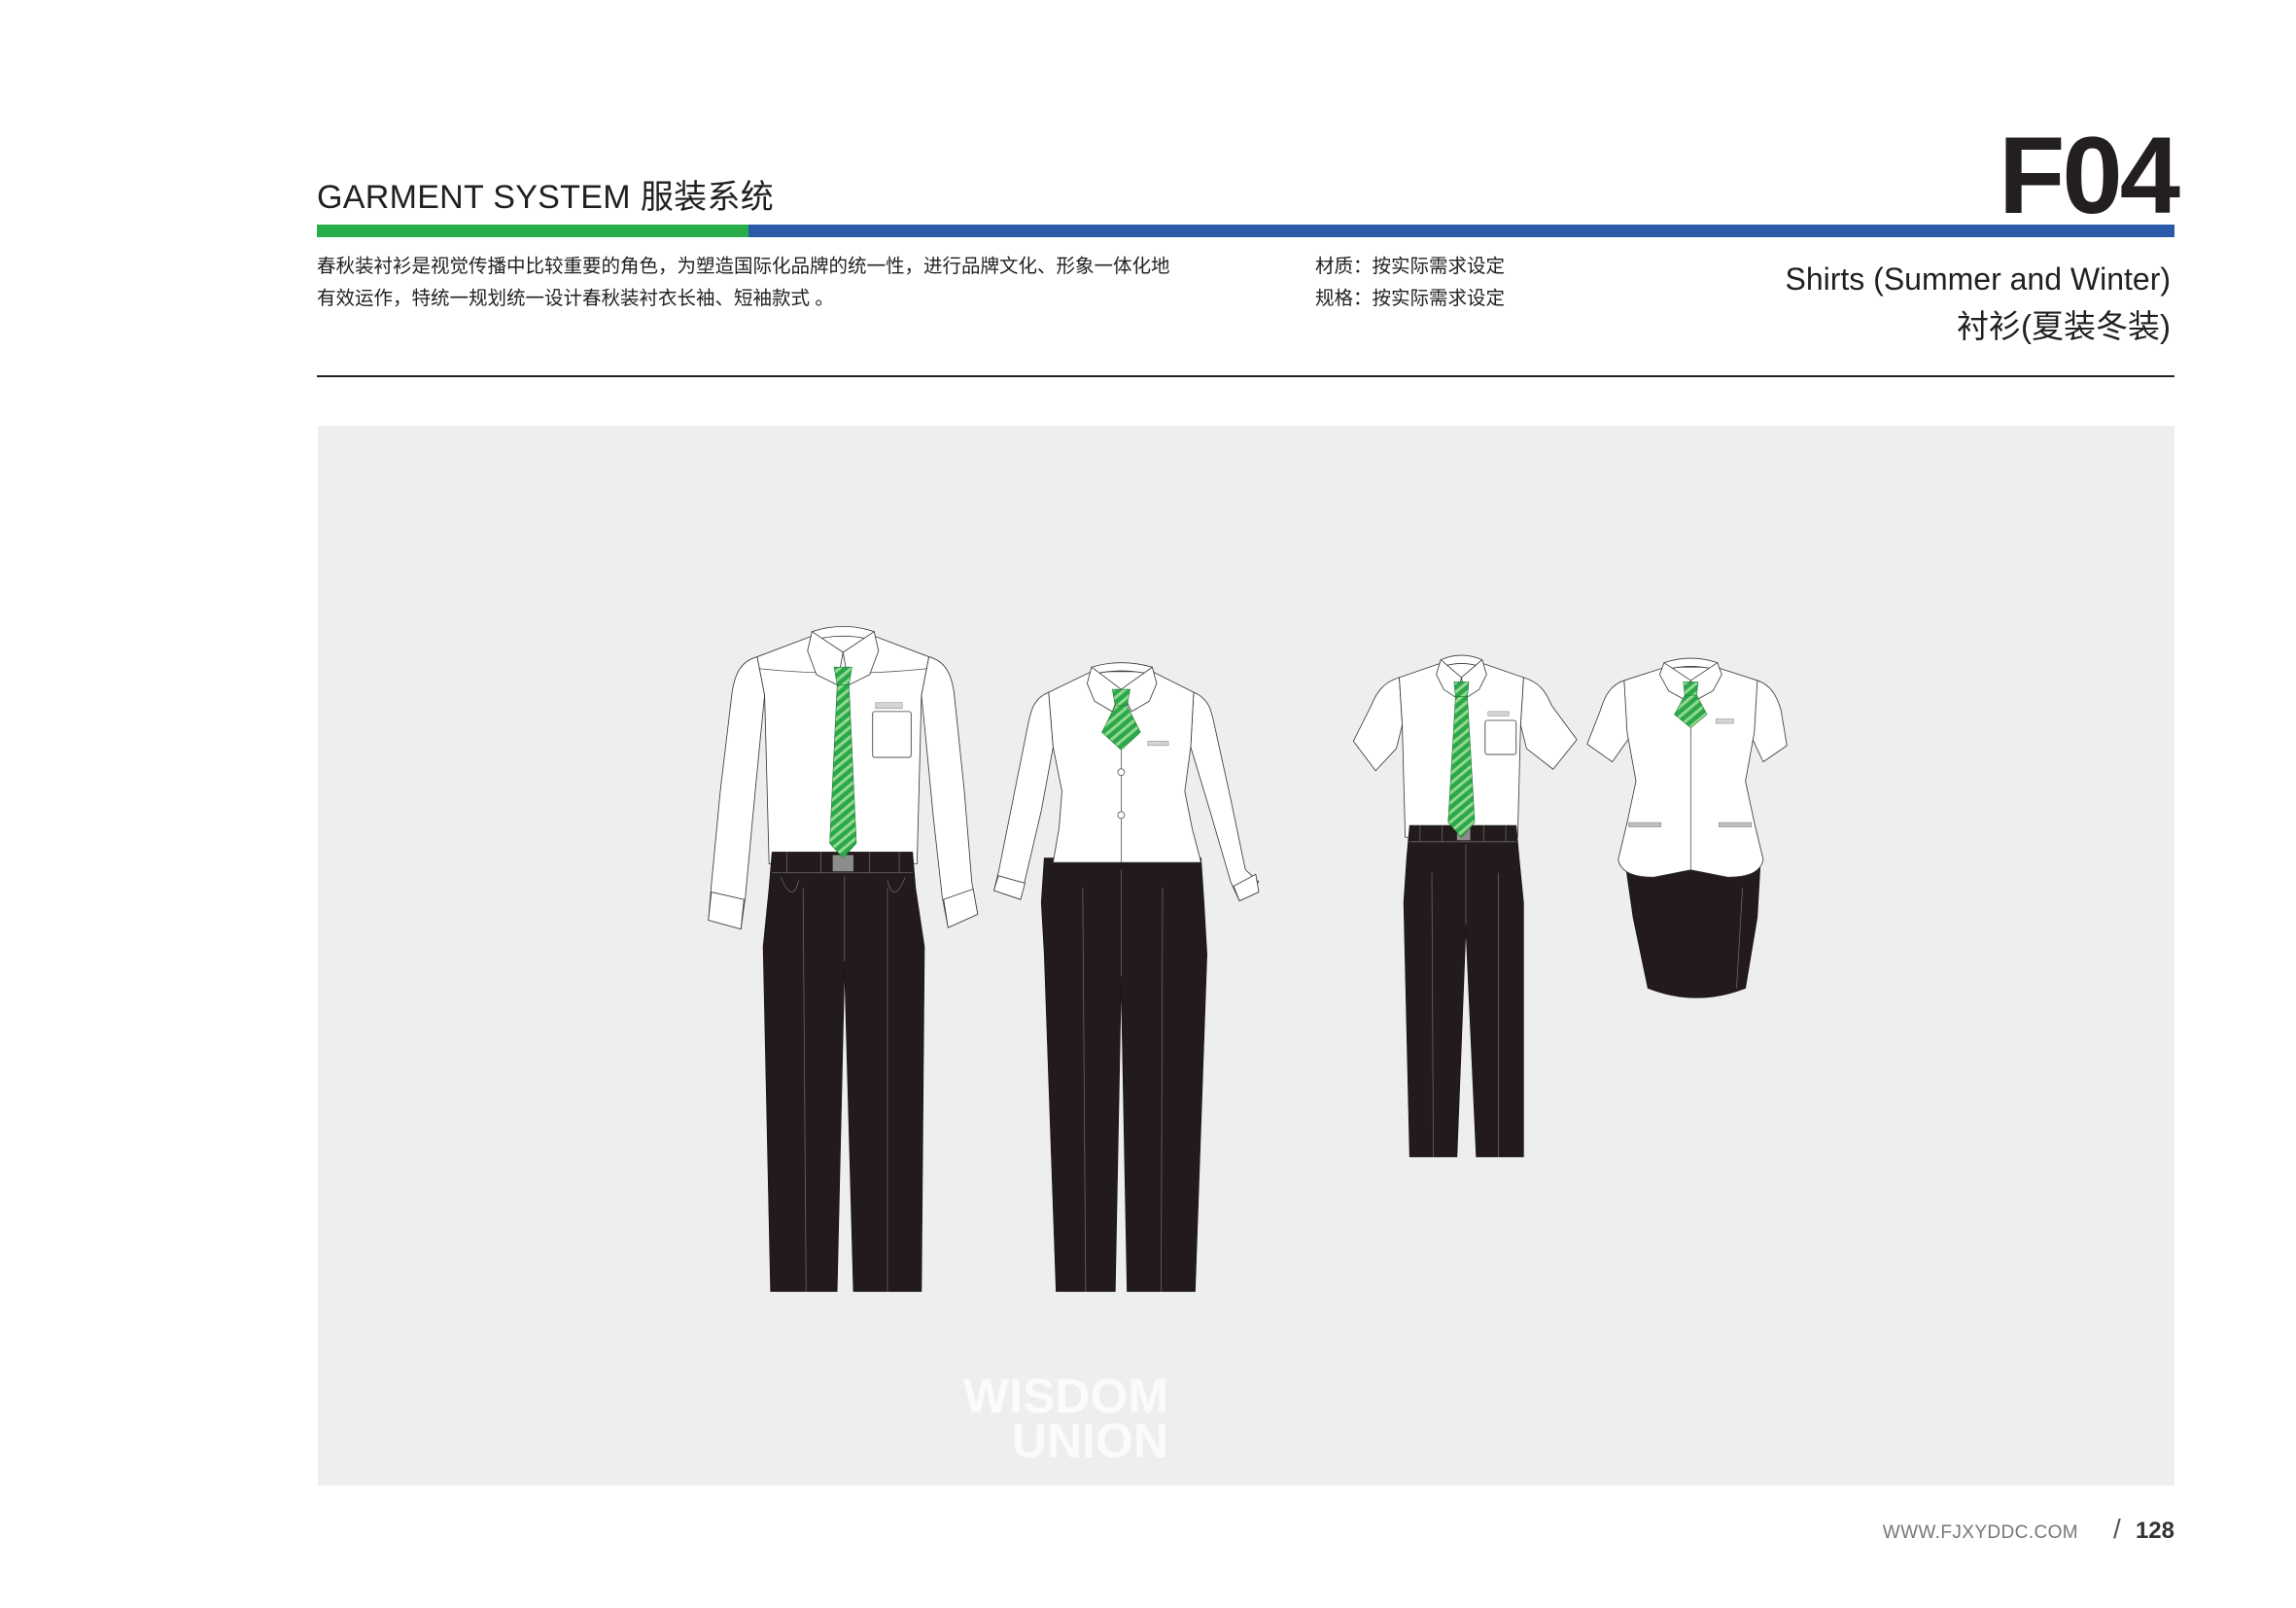 The width and height of the screenshot is (2296, 1608). Describe the element at coordinates (1089, 1441) in the screenshot. I see `watermark-line-2: UNION` at that location.